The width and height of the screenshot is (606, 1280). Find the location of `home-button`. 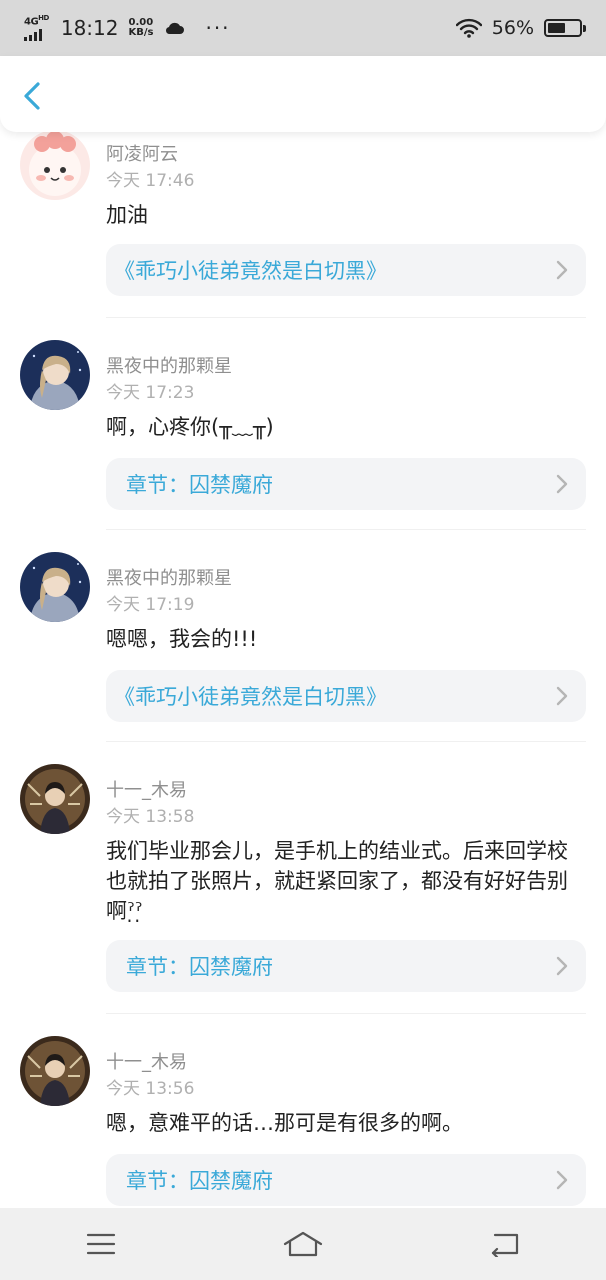

home-button is located at coordinates (303, 1244).